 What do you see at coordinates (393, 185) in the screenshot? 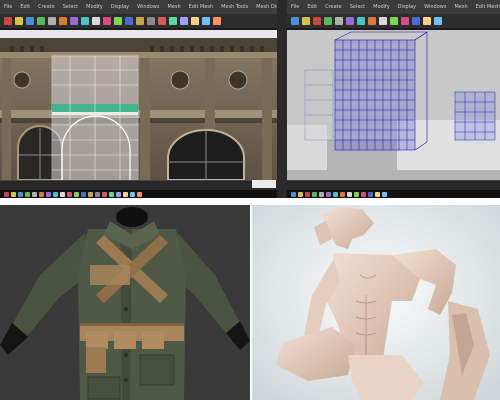
I see `right-timeline` at bounding box center [393, 185].